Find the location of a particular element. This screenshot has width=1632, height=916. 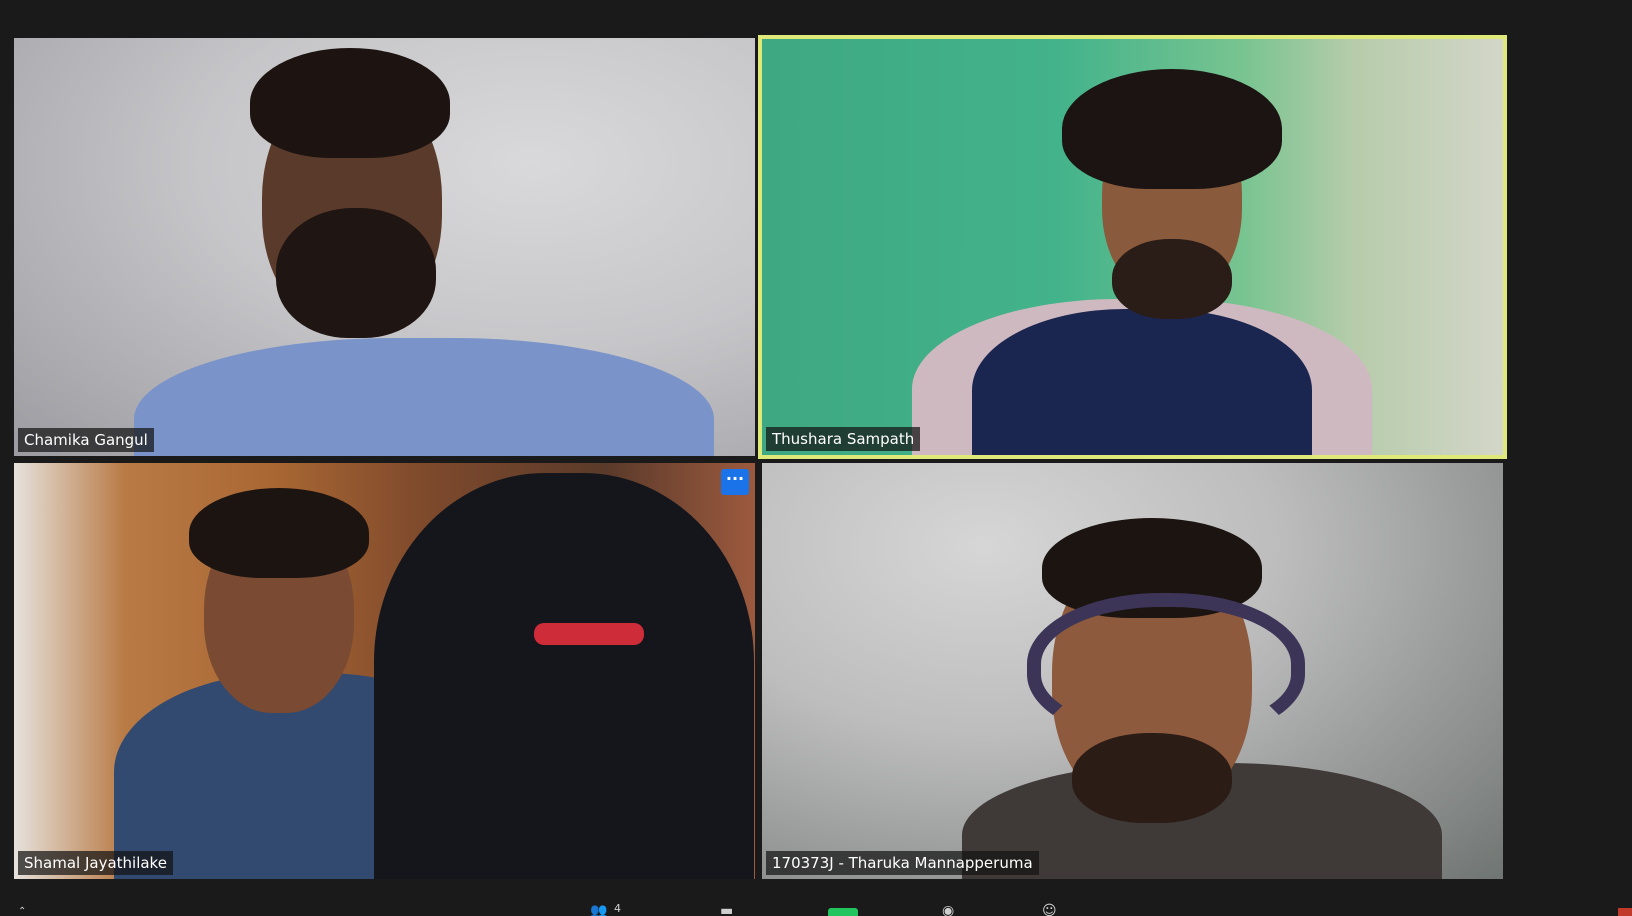

end-meeting-button is located at coordinates (1625, 912).